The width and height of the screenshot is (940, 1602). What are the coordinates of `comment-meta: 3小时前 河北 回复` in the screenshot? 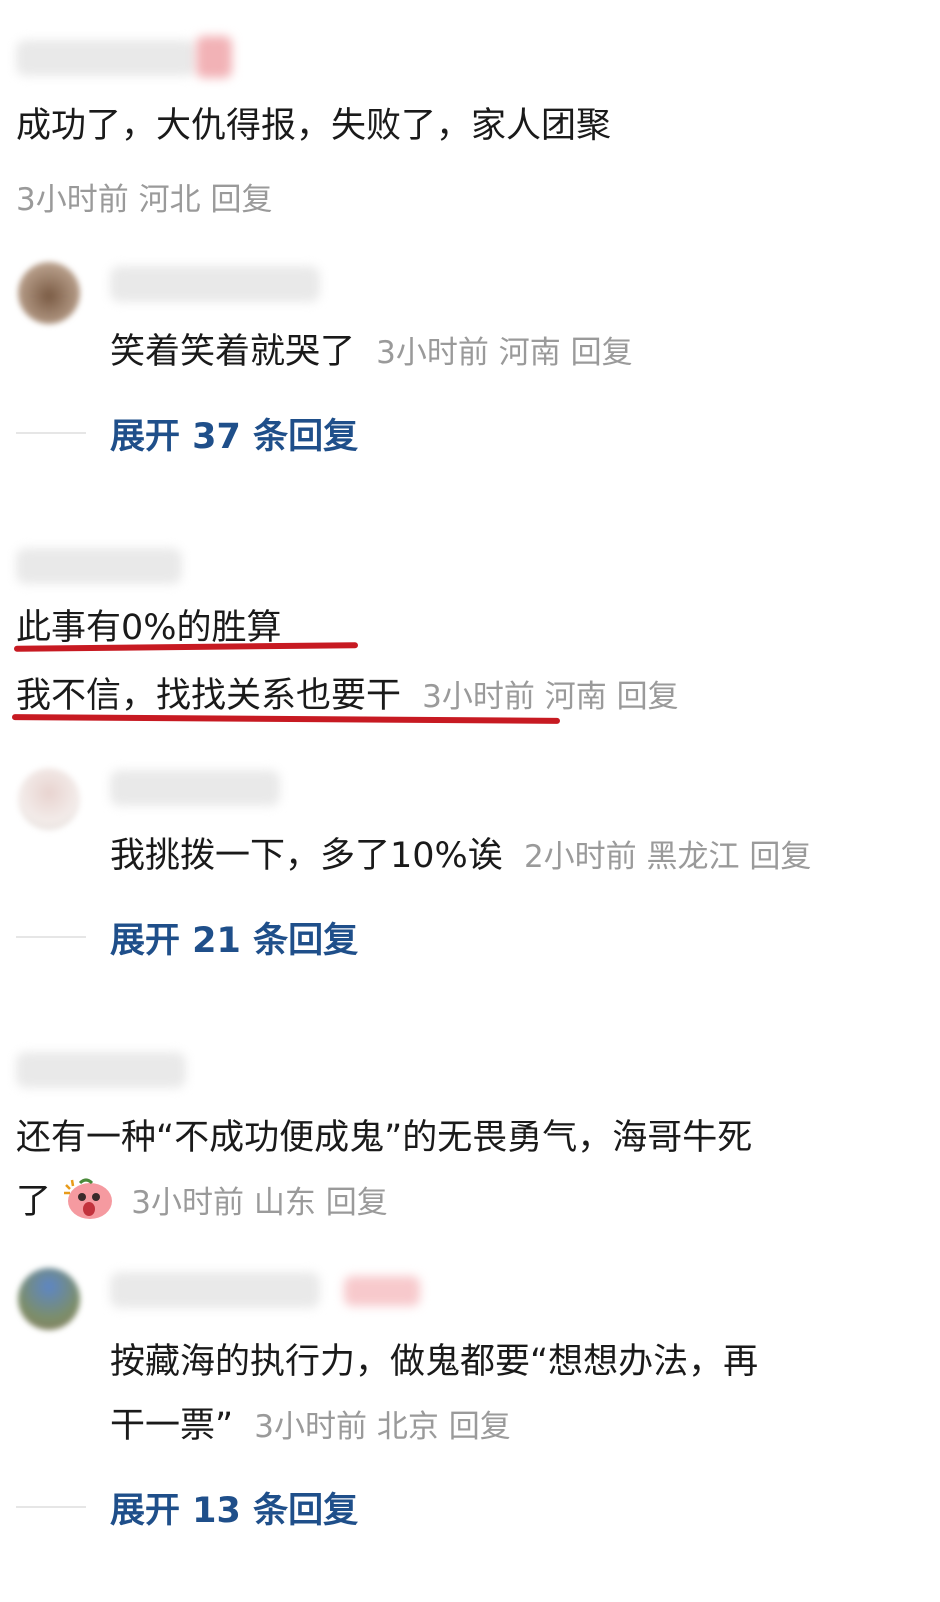 It's located at (144, 196).